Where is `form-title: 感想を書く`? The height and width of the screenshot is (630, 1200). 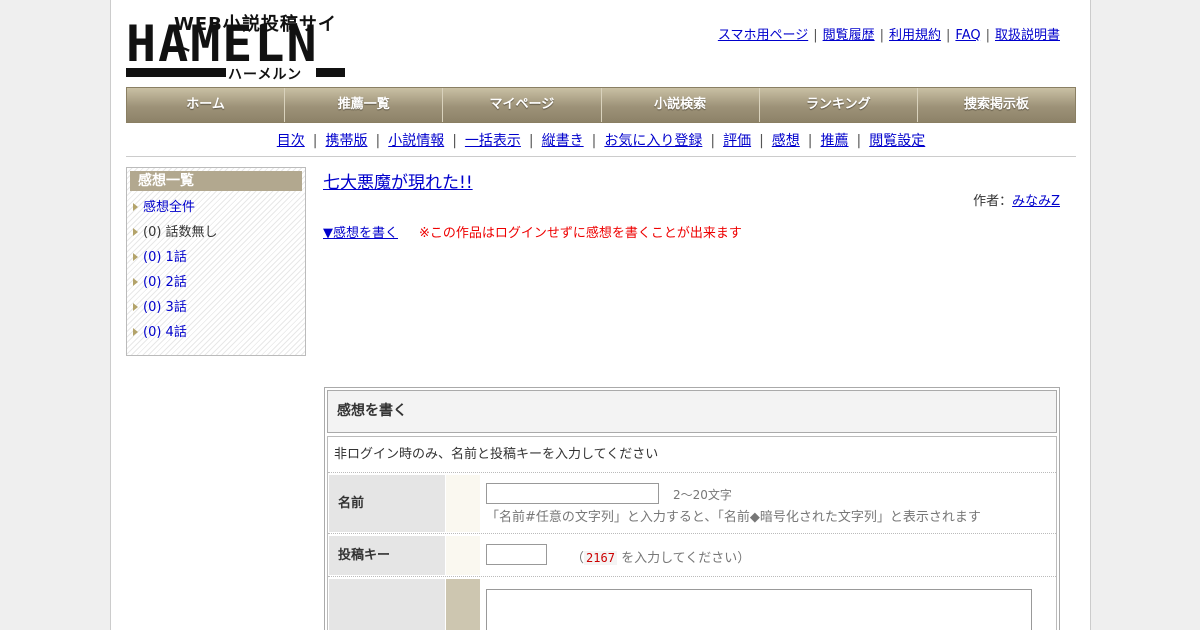 form-title: 感想を書く is located at coordinates (692, 411).